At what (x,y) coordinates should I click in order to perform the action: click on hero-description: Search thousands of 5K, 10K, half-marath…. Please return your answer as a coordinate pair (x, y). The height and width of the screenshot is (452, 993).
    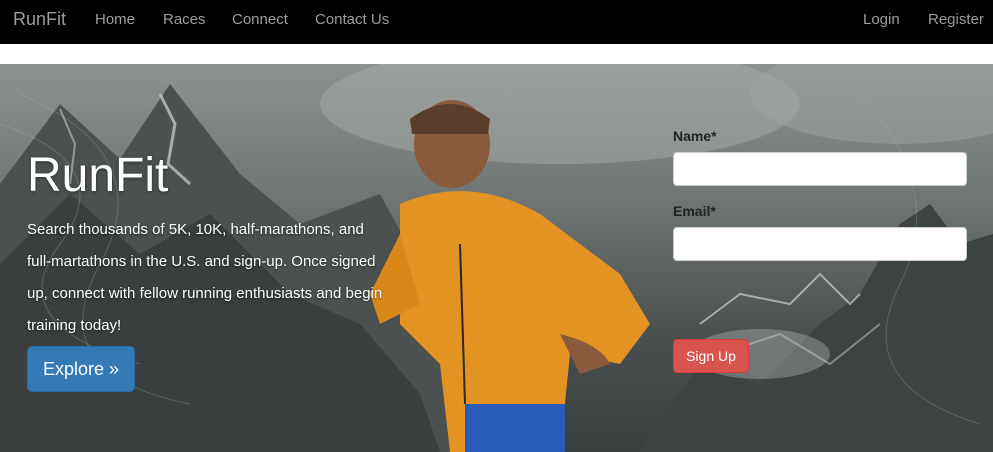
    Looking at the image, I should click on (217, 278).